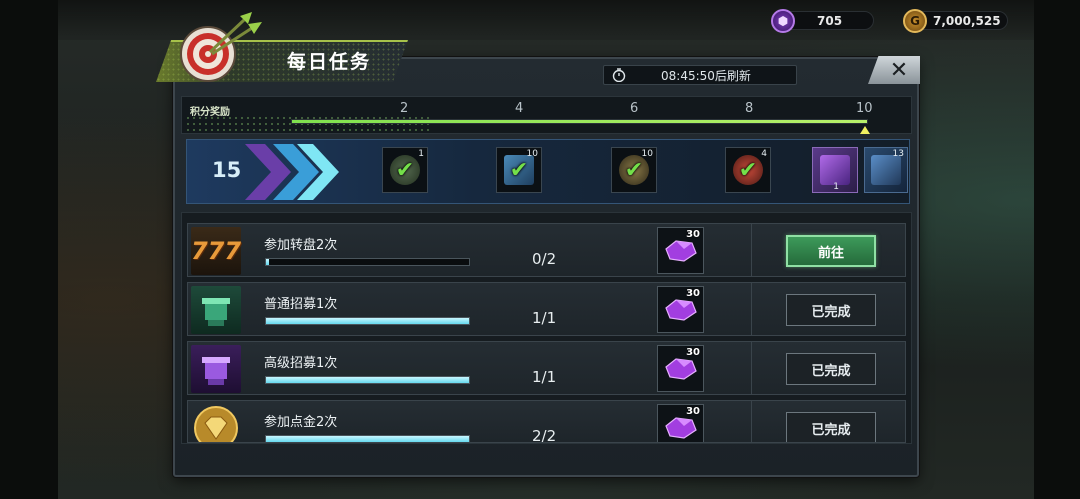  What do you see at coordinates (301, 422) in the screenshot?
I see `task-name: 参加点金2次` at bounding box center [301, 422].